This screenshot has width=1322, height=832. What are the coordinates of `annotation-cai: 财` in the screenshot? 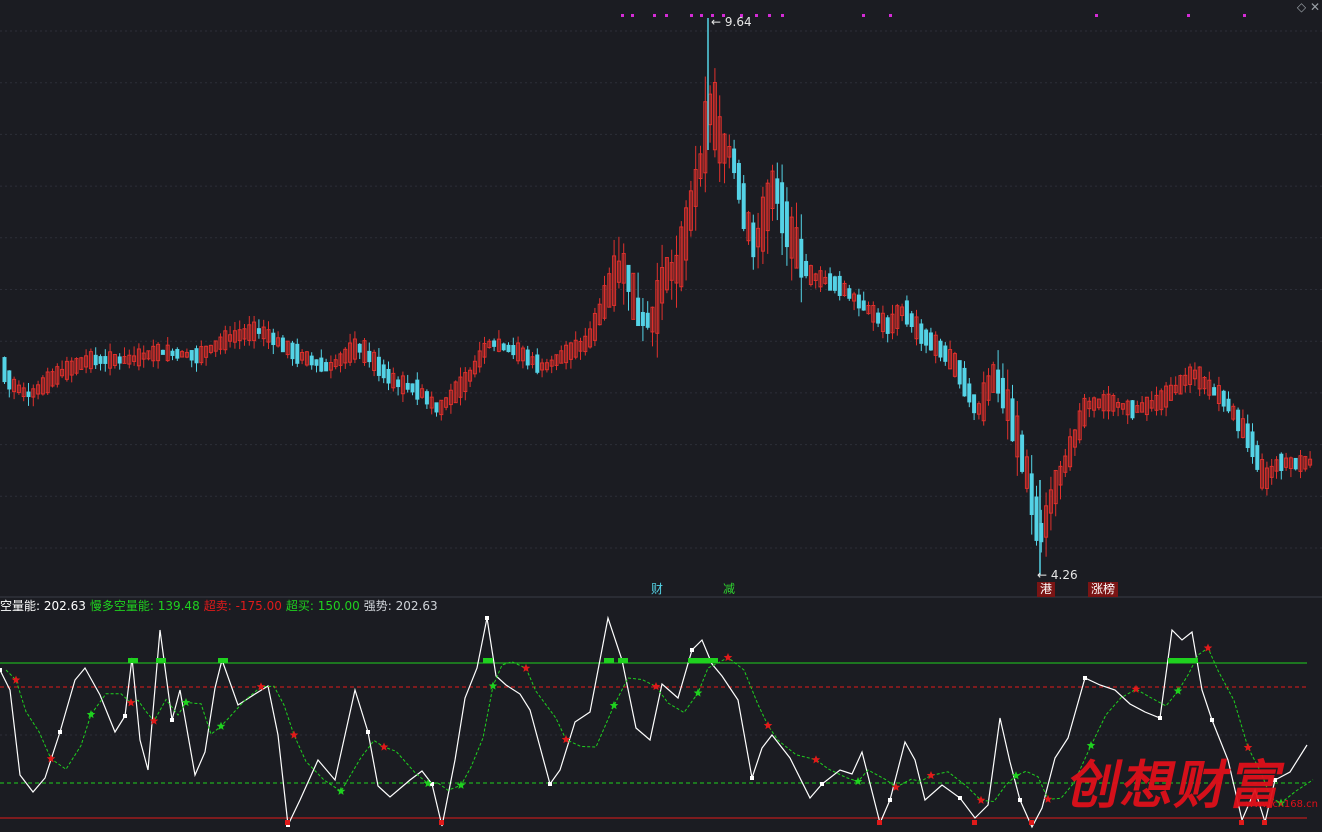 It's located at (657, 589).